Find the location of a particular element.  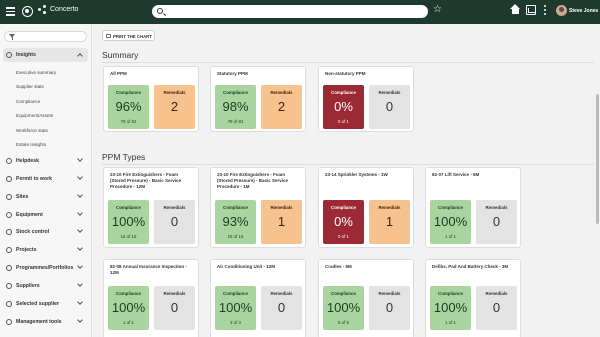

sidebar-item-sites: Sites is located at coordinates (45, 197).